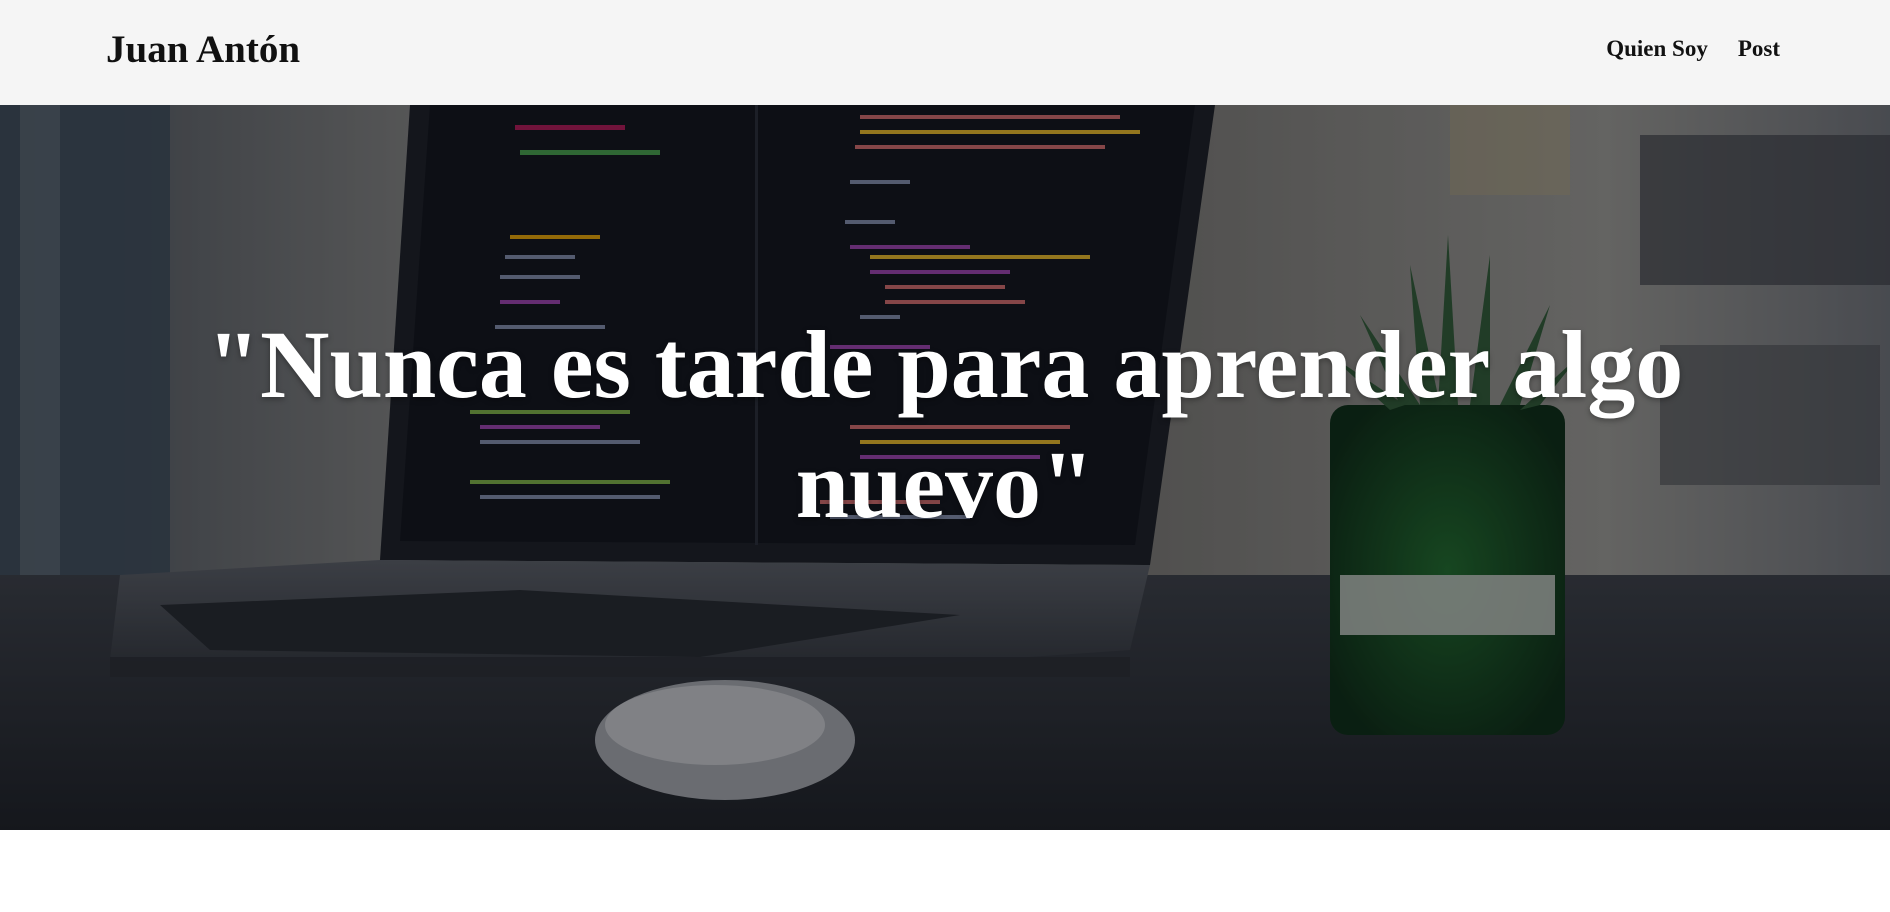  I want to click on nav-link-post: Post, so click(1759, 49).